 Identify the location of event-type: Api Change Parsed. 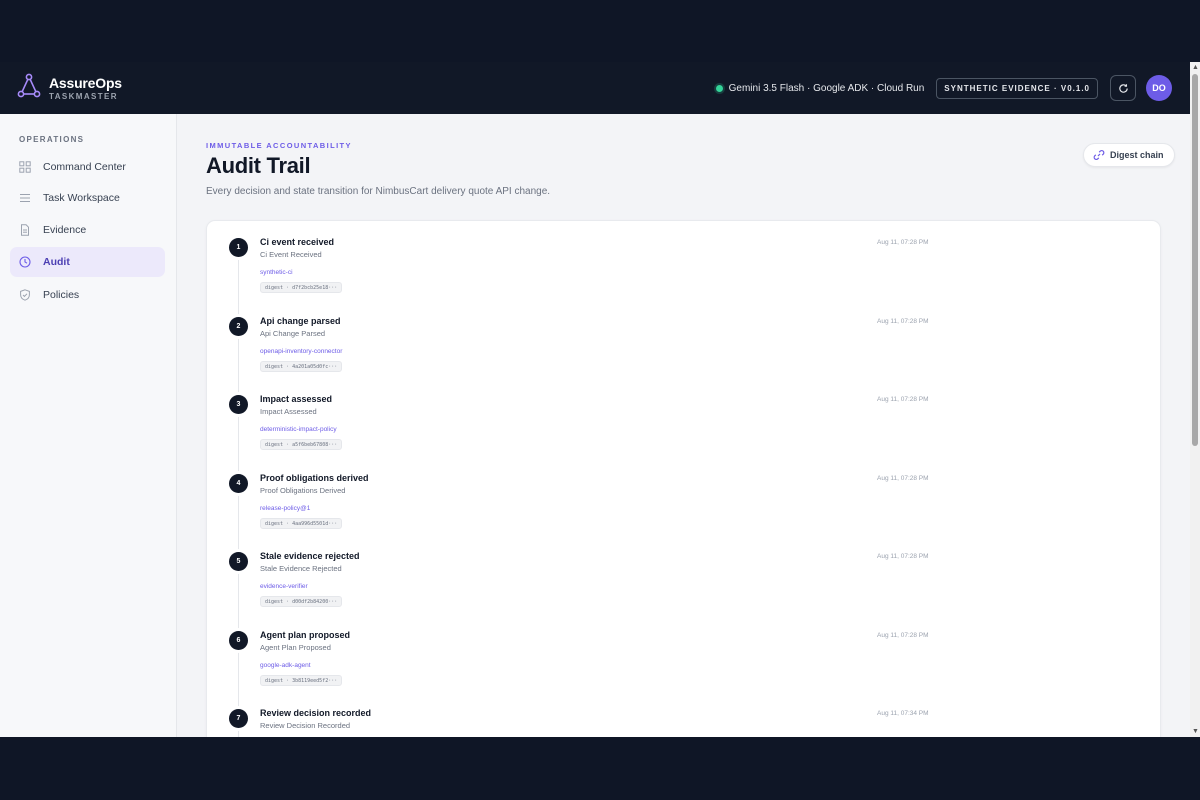
(293, 333).